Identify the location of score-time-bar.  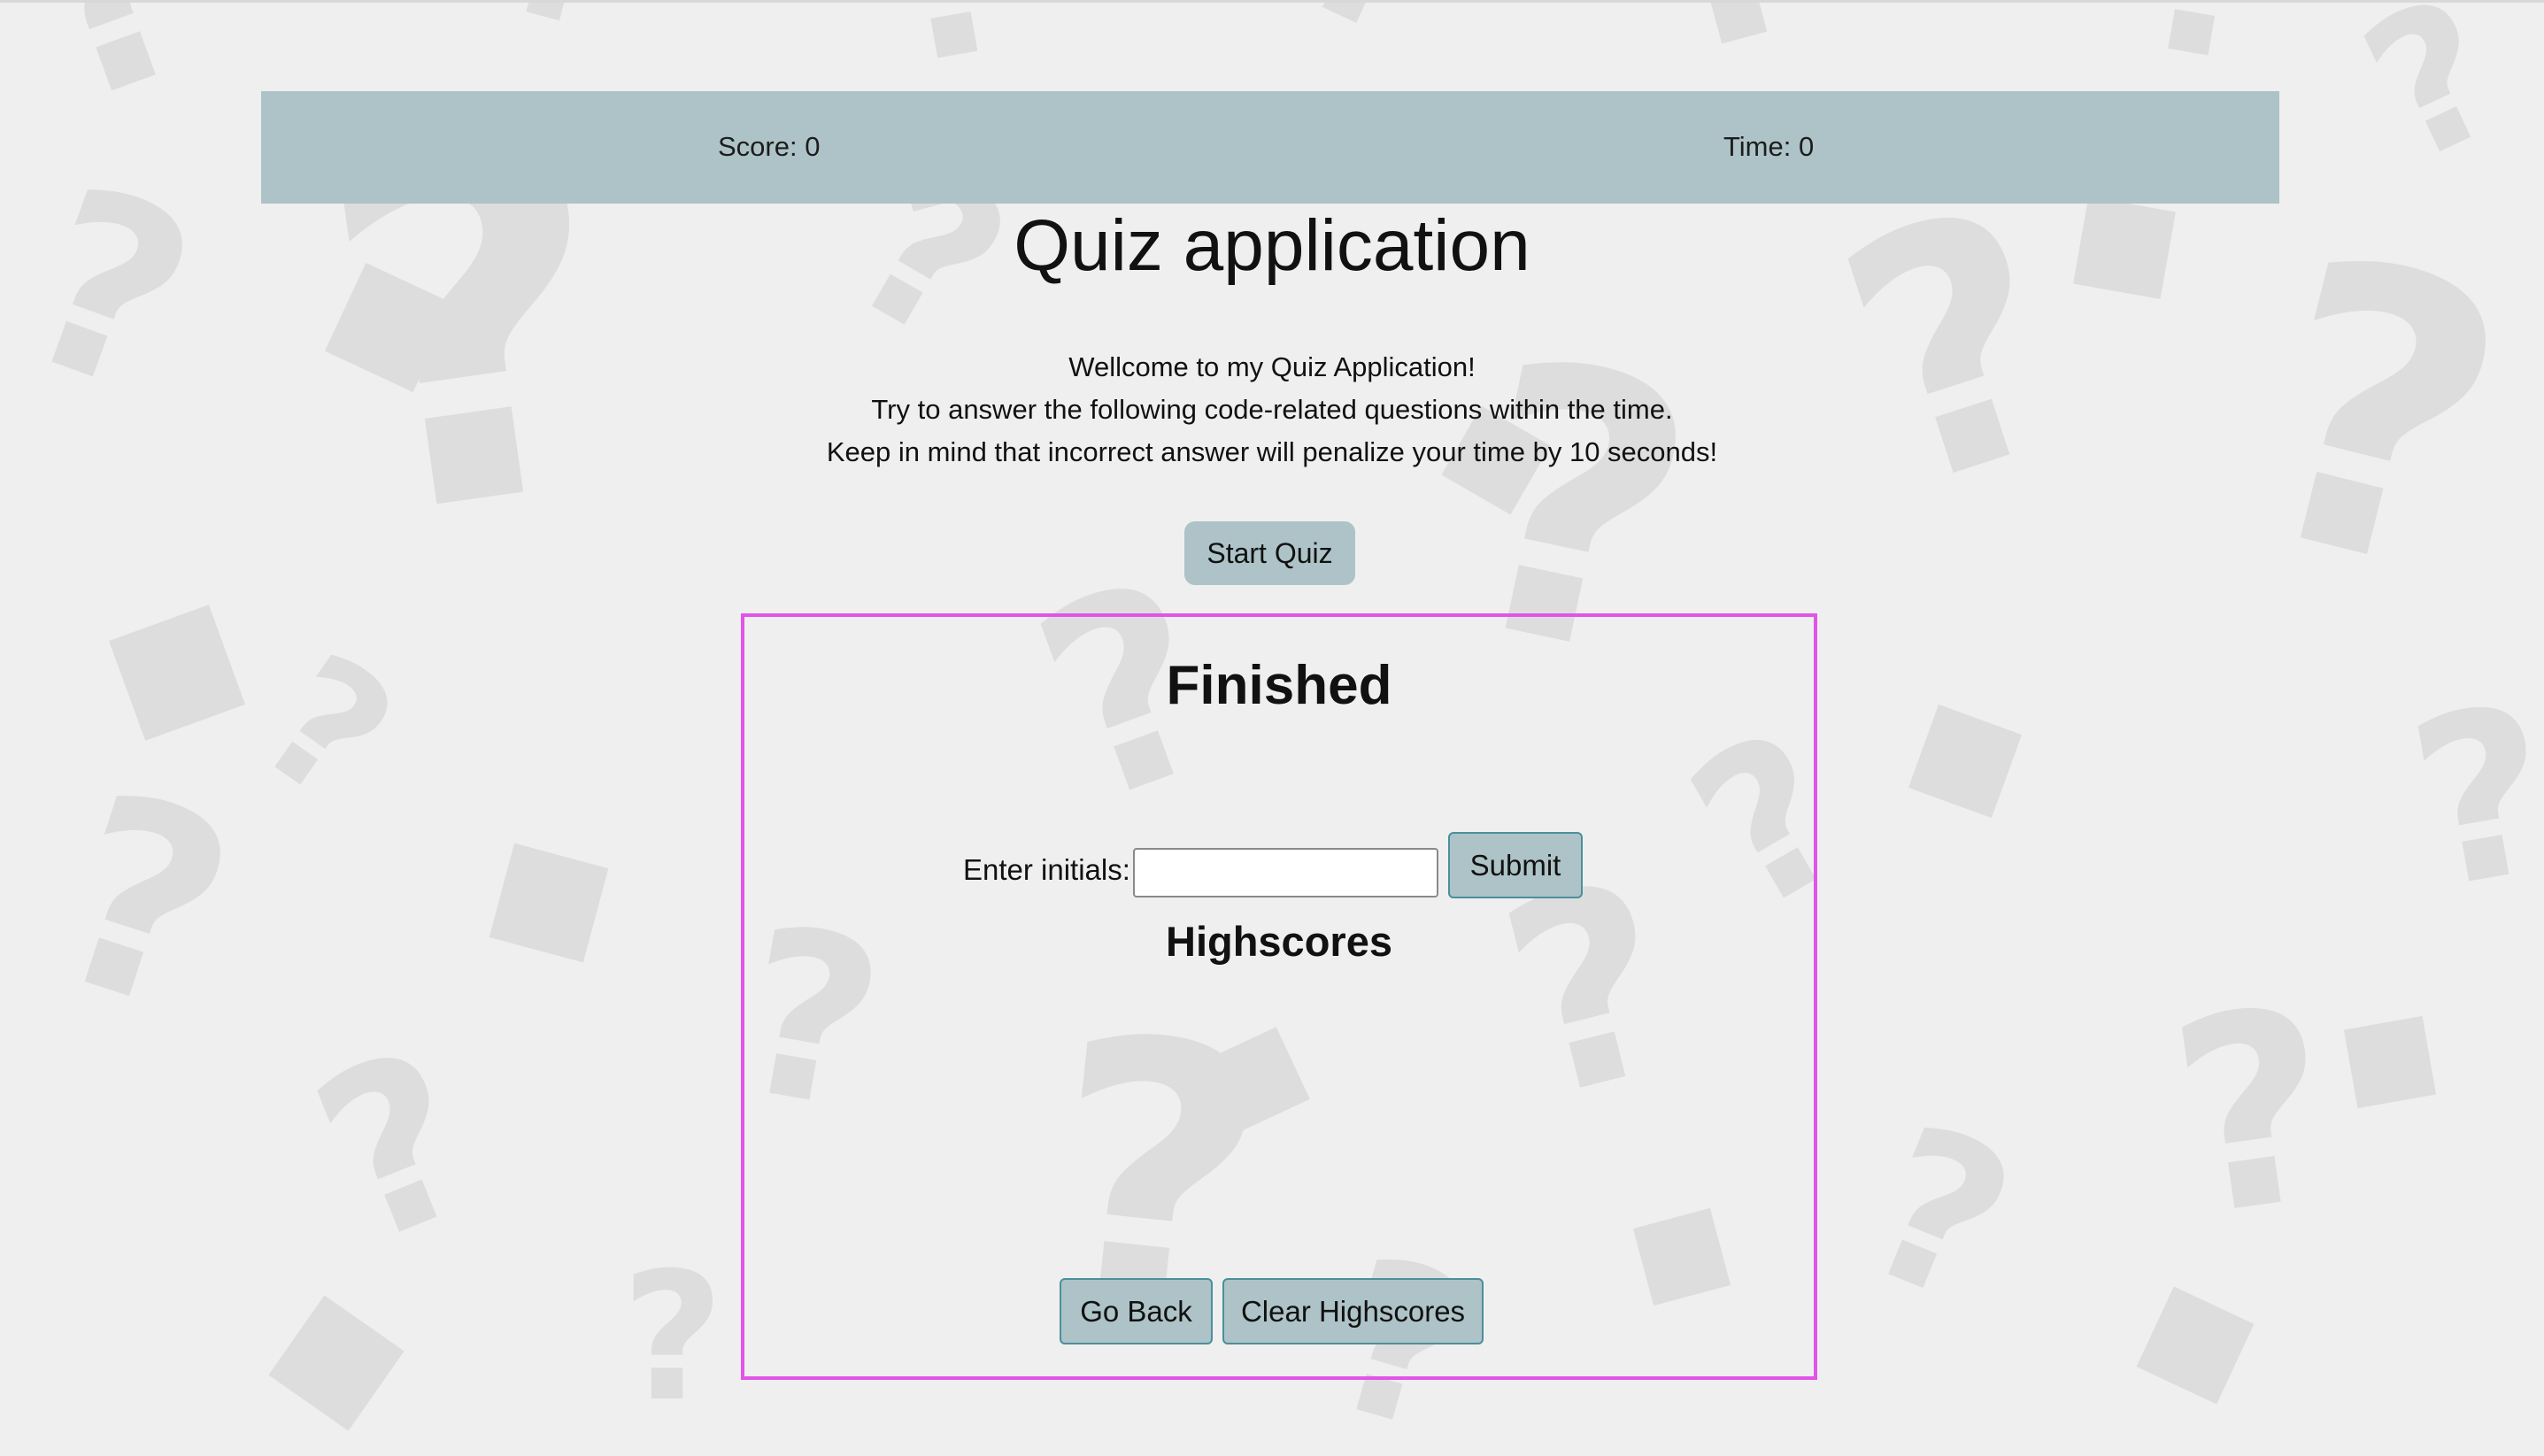
(1270, 147).